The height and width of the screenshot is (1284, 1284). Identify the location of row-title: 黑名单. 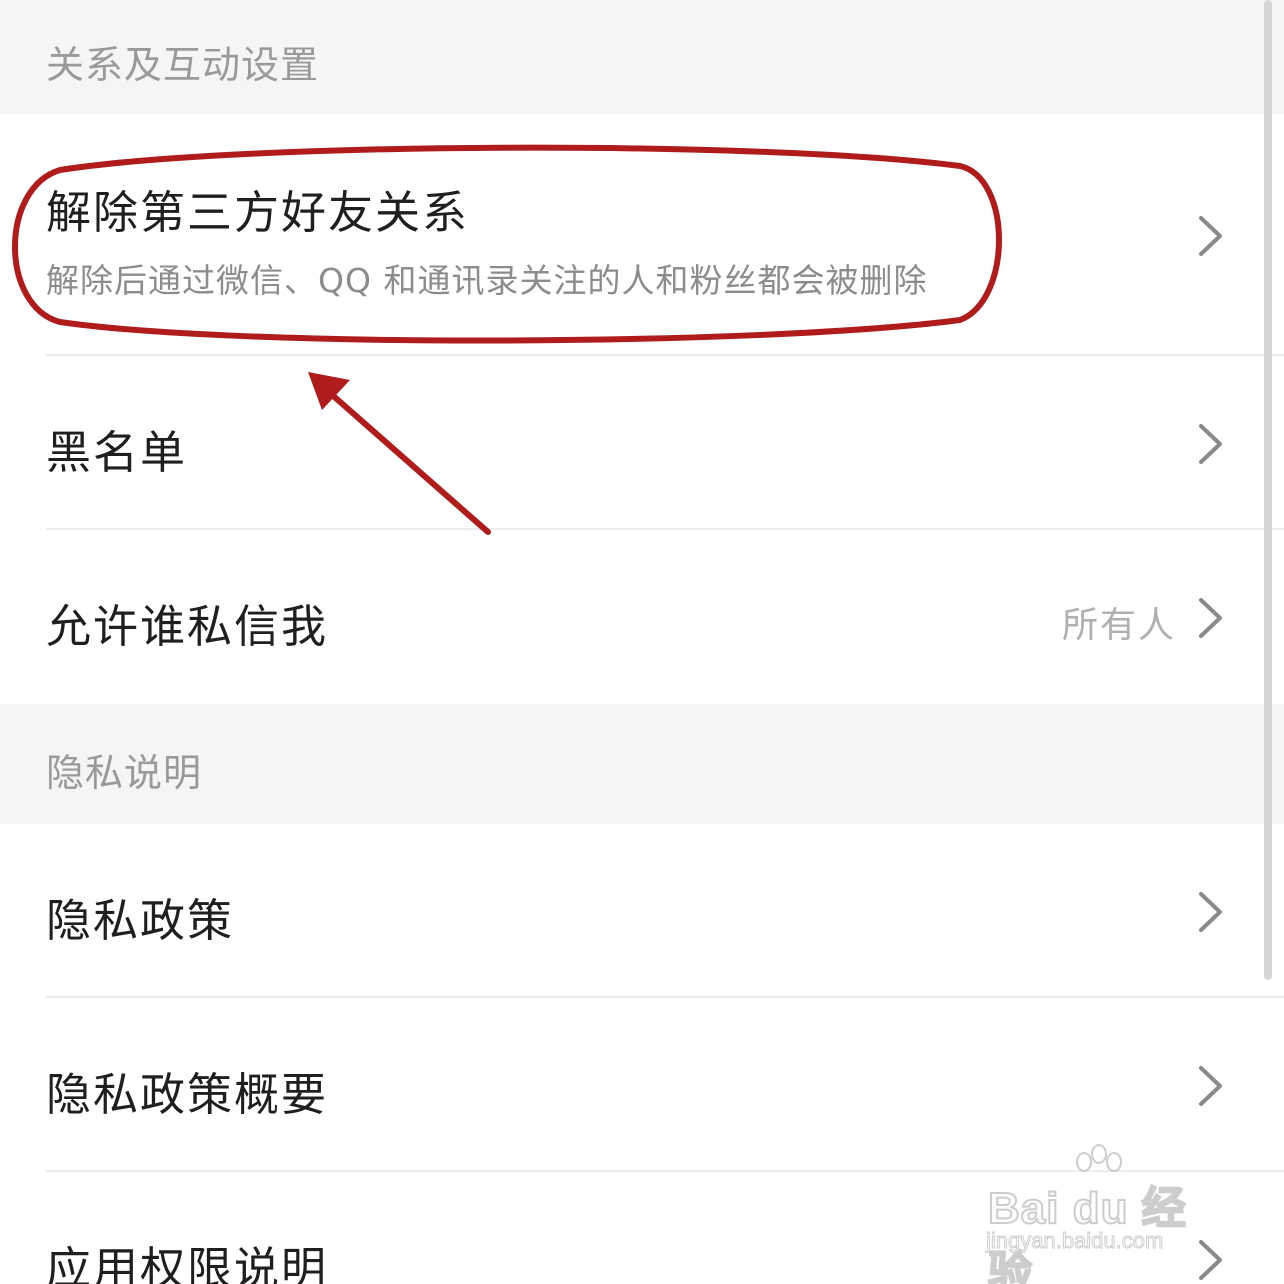
(117, 452).